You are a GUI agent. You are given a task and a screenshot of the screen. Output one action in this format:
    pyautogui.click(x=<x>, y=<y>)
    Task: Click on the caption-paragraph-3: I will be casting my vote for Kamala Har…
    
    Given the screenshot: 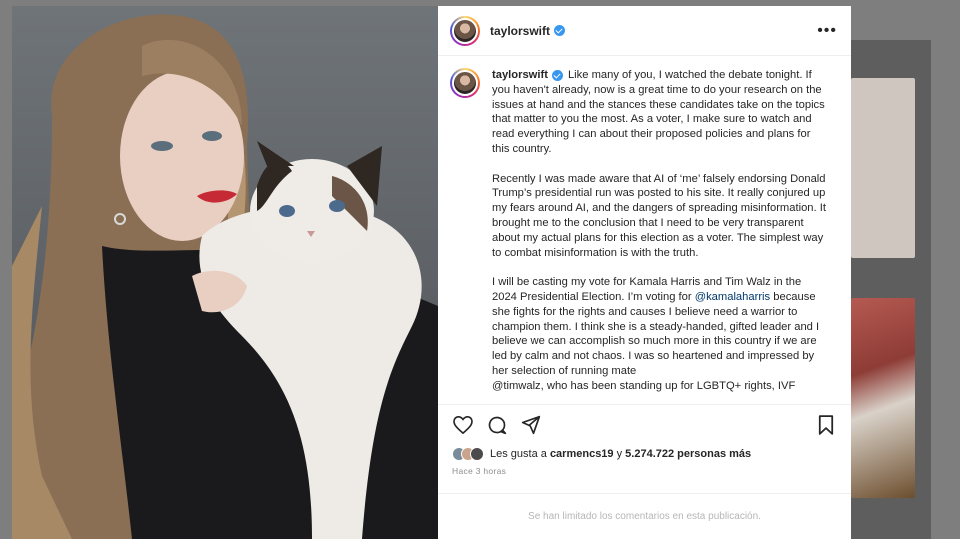 What is the action you would take?
    pyautogui.click(x=659, y=334)
    